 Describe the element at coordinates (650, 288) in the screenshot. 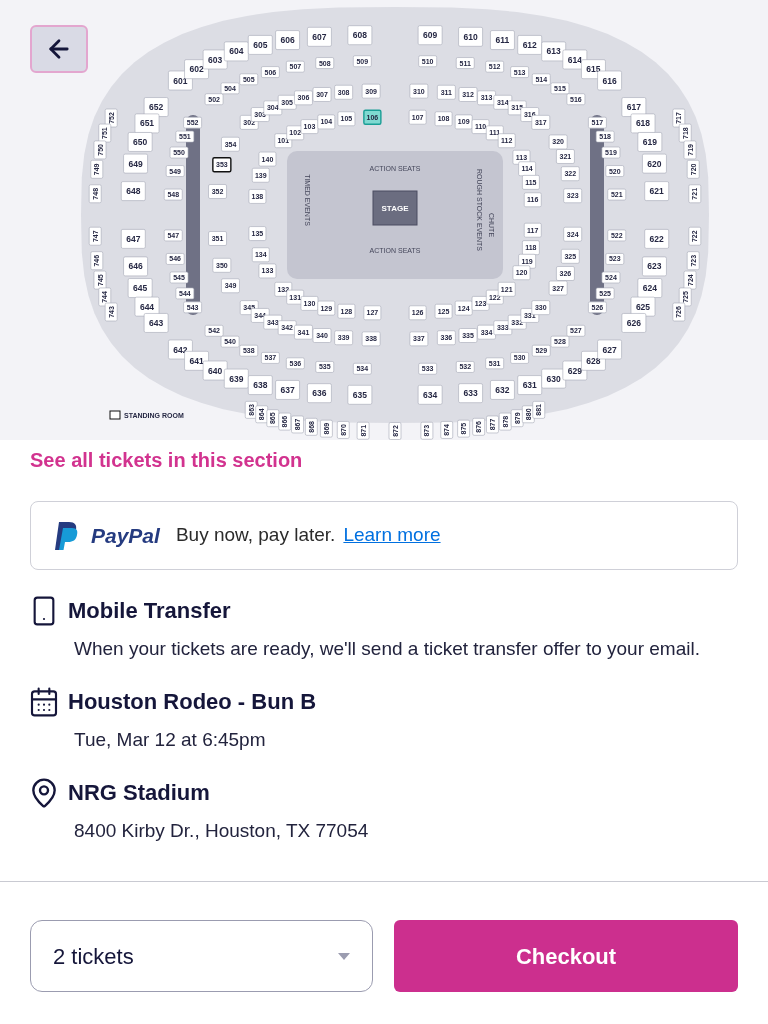

I see `seat-section: 624` at that location.